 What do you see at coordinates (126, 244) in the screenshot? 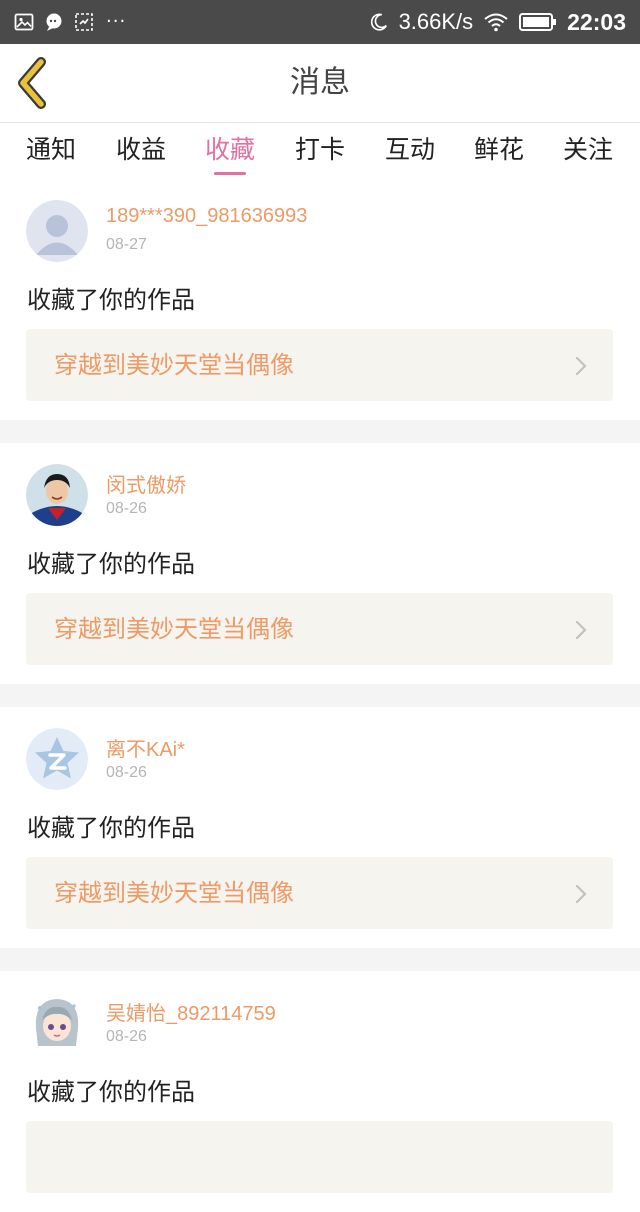
I see `timestamp: 08-27` at bounding box center [126, 244].